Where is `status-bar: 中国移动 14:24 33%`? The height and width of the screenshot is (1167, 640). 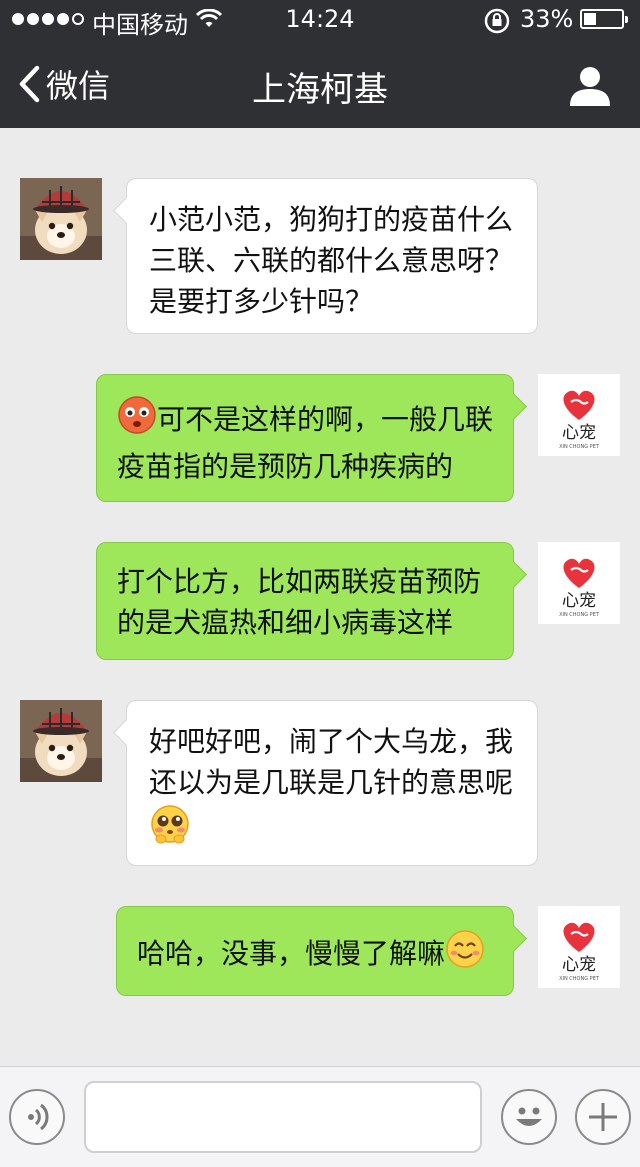
status-bar: 中国移动 14:24 33% is located at coordinates (320, 20).